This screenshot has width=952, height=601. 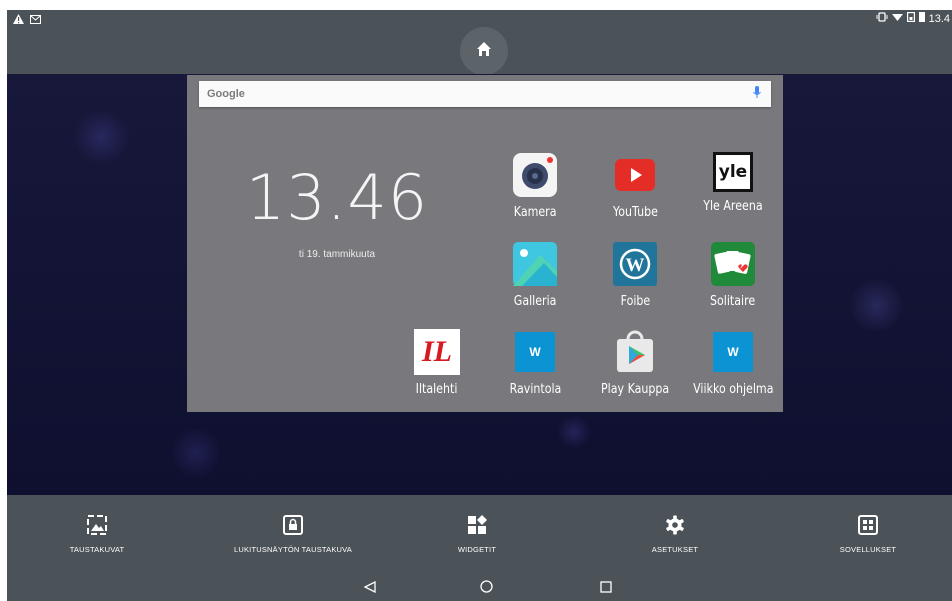 I want to click on viikko-icon: W, so click(x=733, y=352).